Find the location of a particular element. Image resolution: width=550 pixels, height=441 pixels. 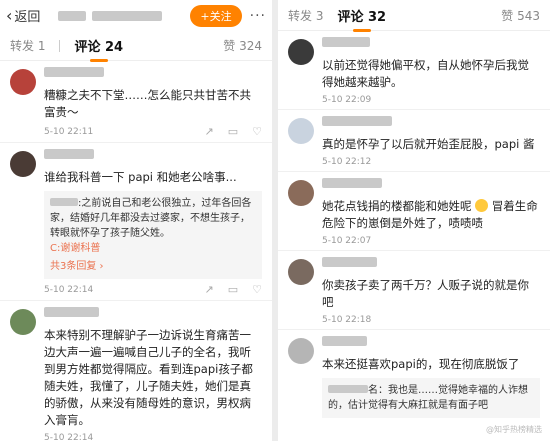

comment-meta: 5-10 22:12 is located at coordinates (431, 162).